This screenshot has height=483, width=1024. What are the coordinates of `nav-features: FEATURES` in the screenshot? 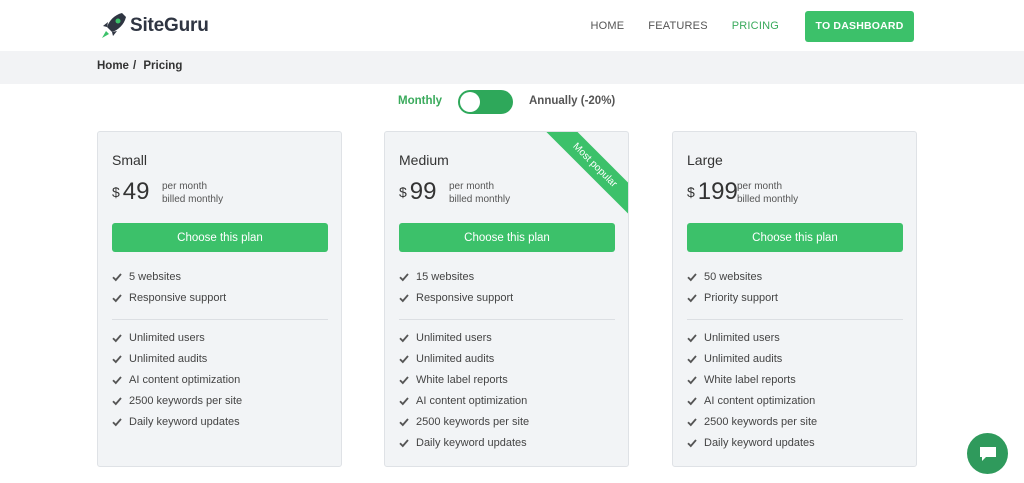 It's located at (677, 26).